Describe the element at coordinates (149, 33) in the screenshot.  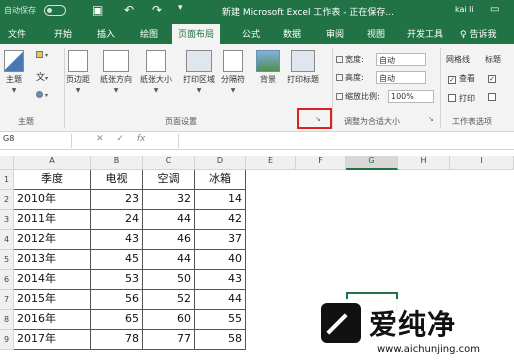
I see `tab-draw: 绘图` at that location.